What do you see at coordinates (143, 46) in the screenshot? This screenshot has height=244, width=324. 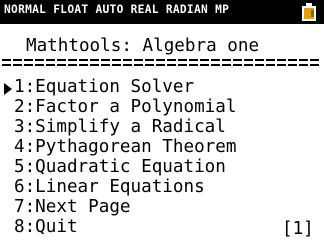 I see `menu-title: Mathtools: Algebra one` at bounding box center [143, 46].